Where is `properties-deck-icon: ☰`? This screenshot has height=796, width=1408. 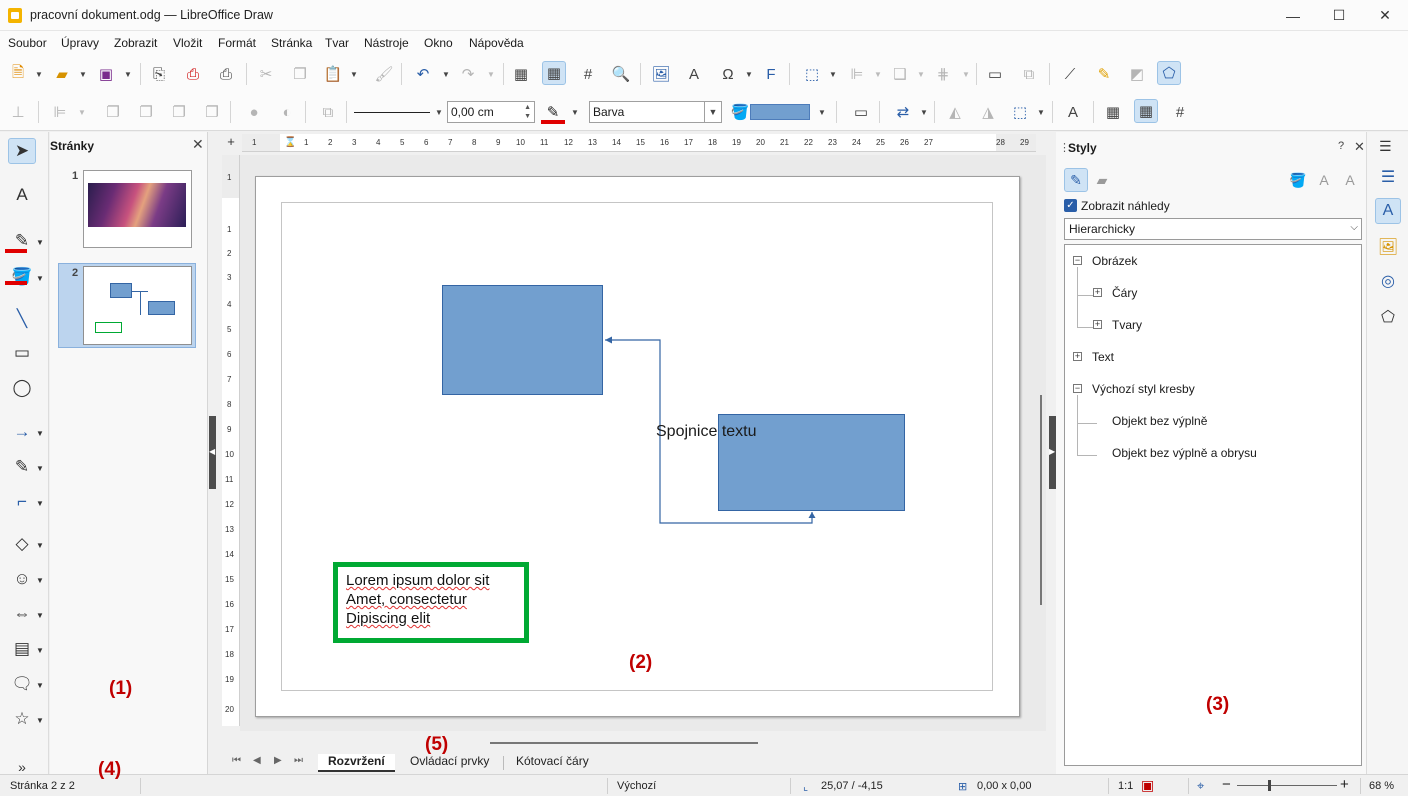
properties-deck-icon: ☰ is located at coordinates (1388, 177).